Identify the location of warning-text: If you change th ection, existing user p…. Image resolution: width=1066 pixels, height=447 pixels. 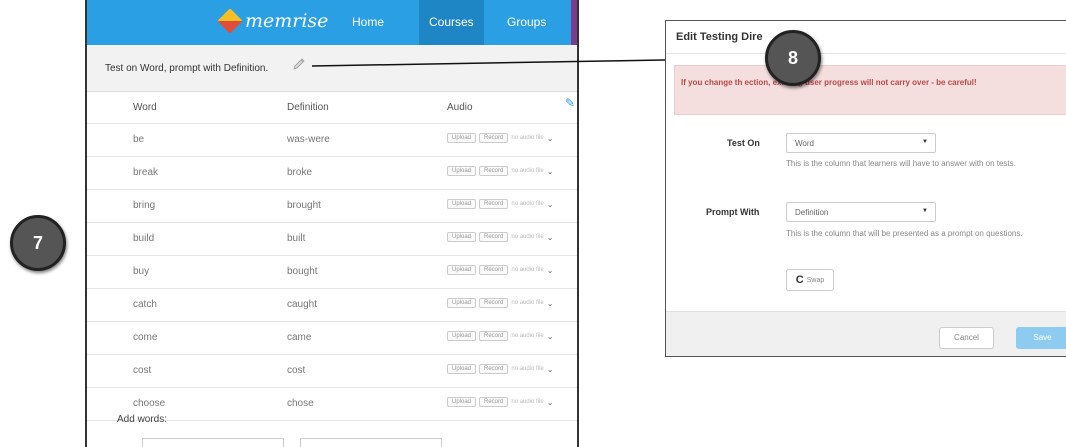
(829, 82).